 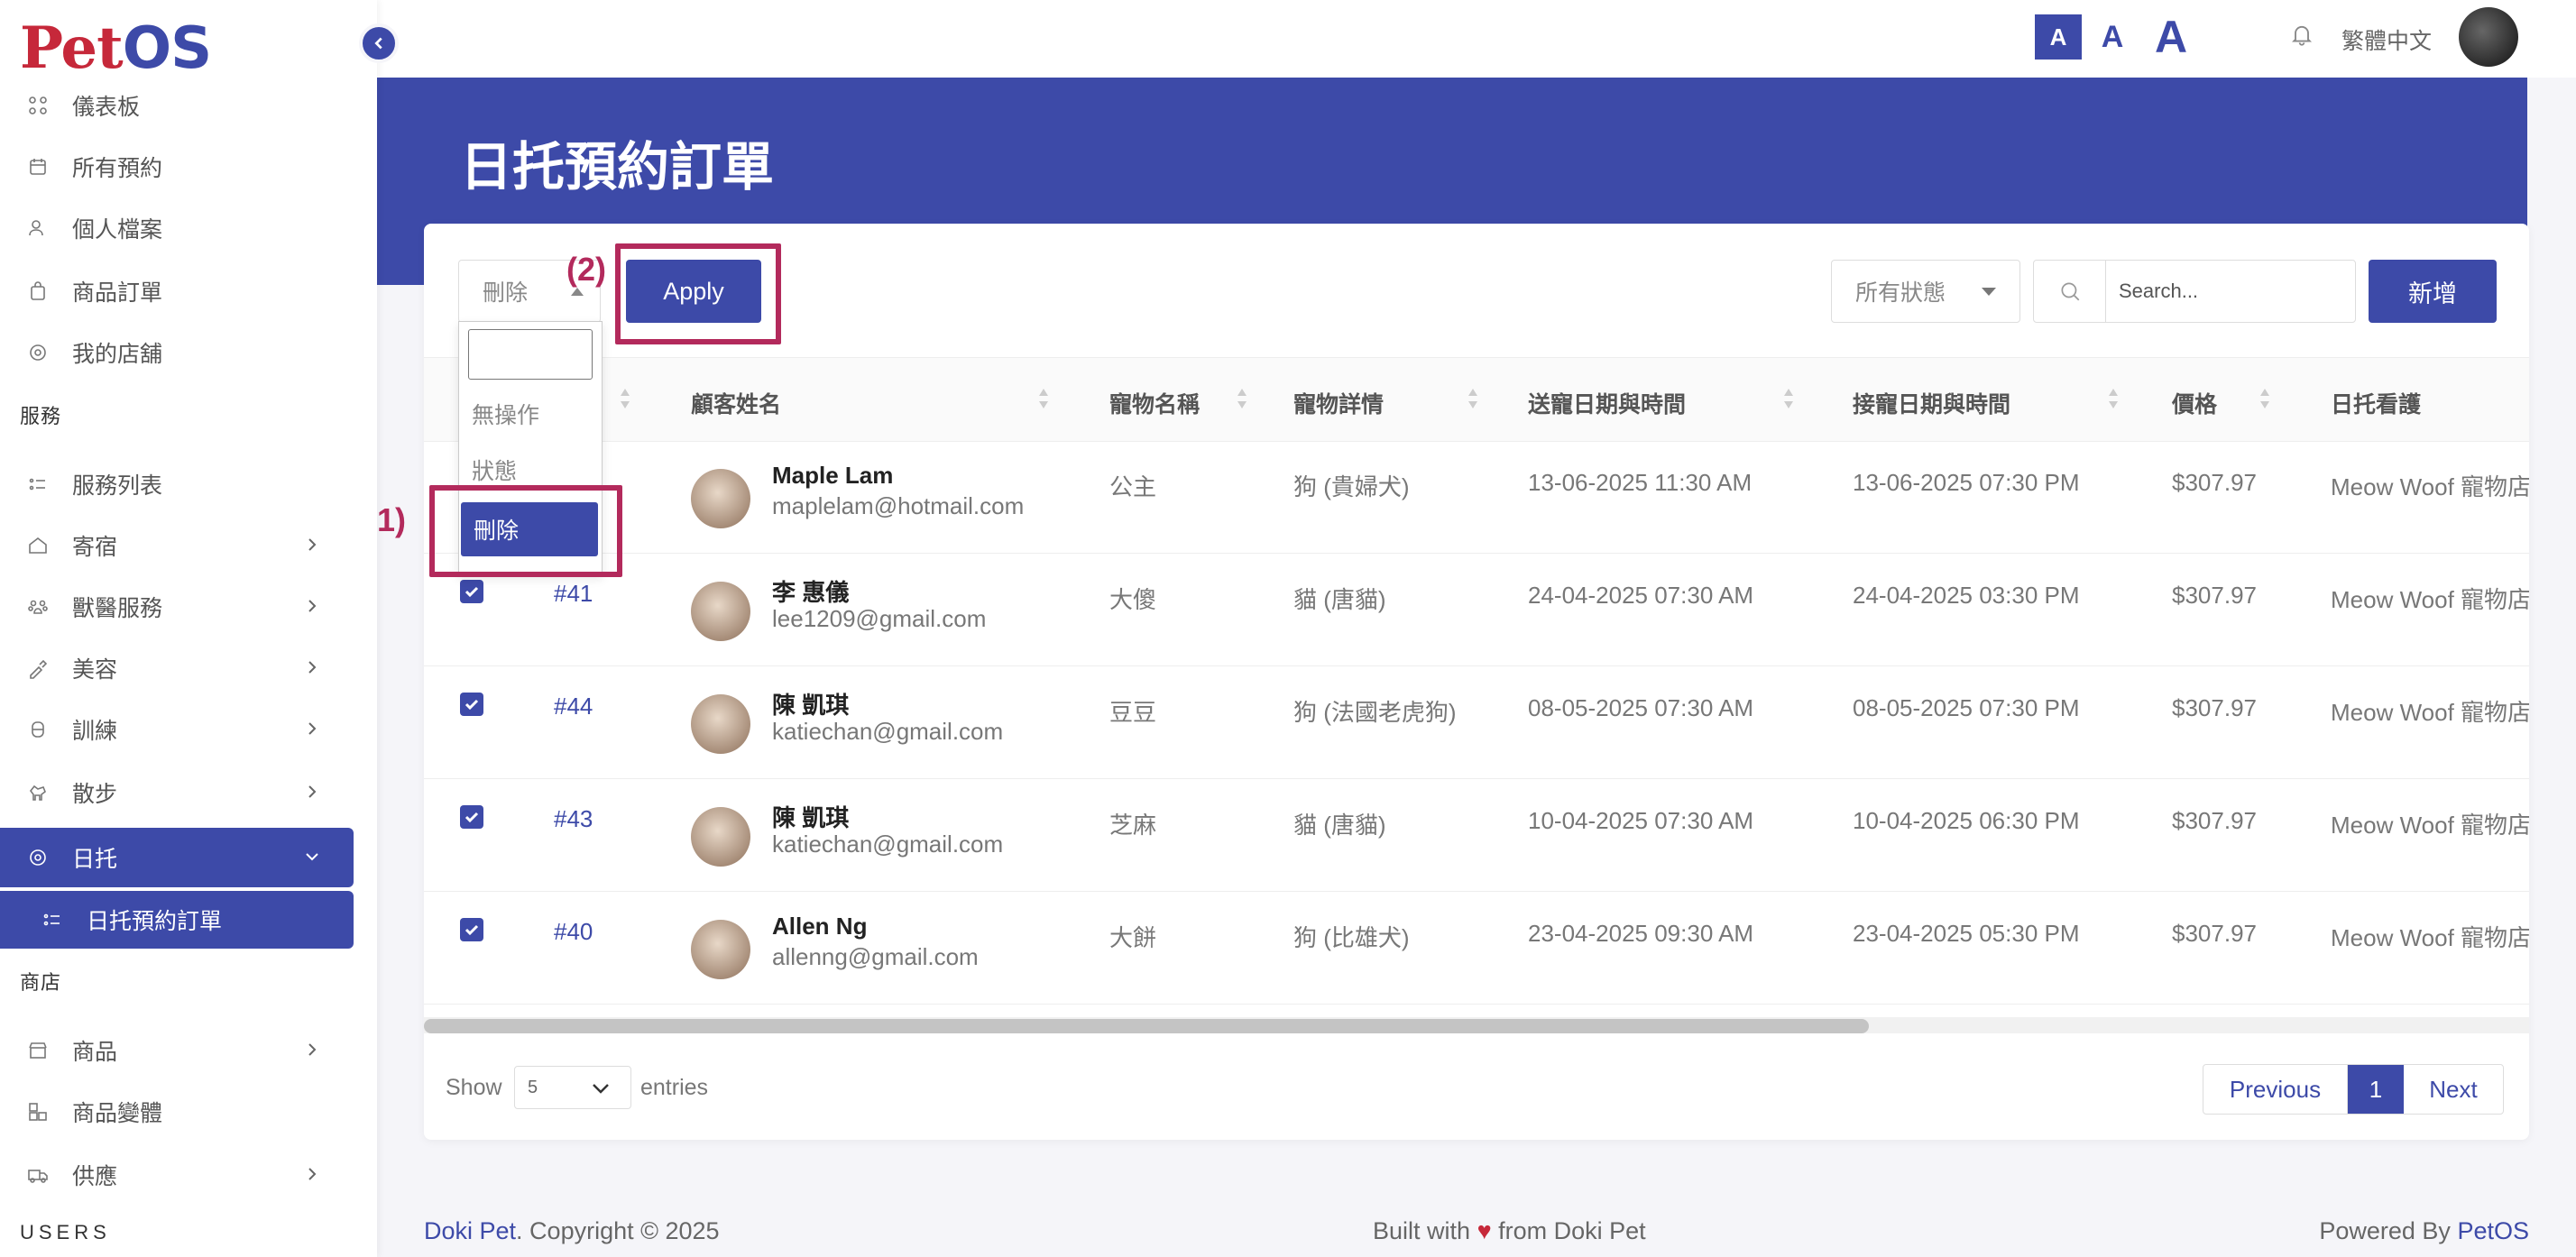 I want to click on customer-email: maplelam@hotmail.com, so click(x=898, y=505).